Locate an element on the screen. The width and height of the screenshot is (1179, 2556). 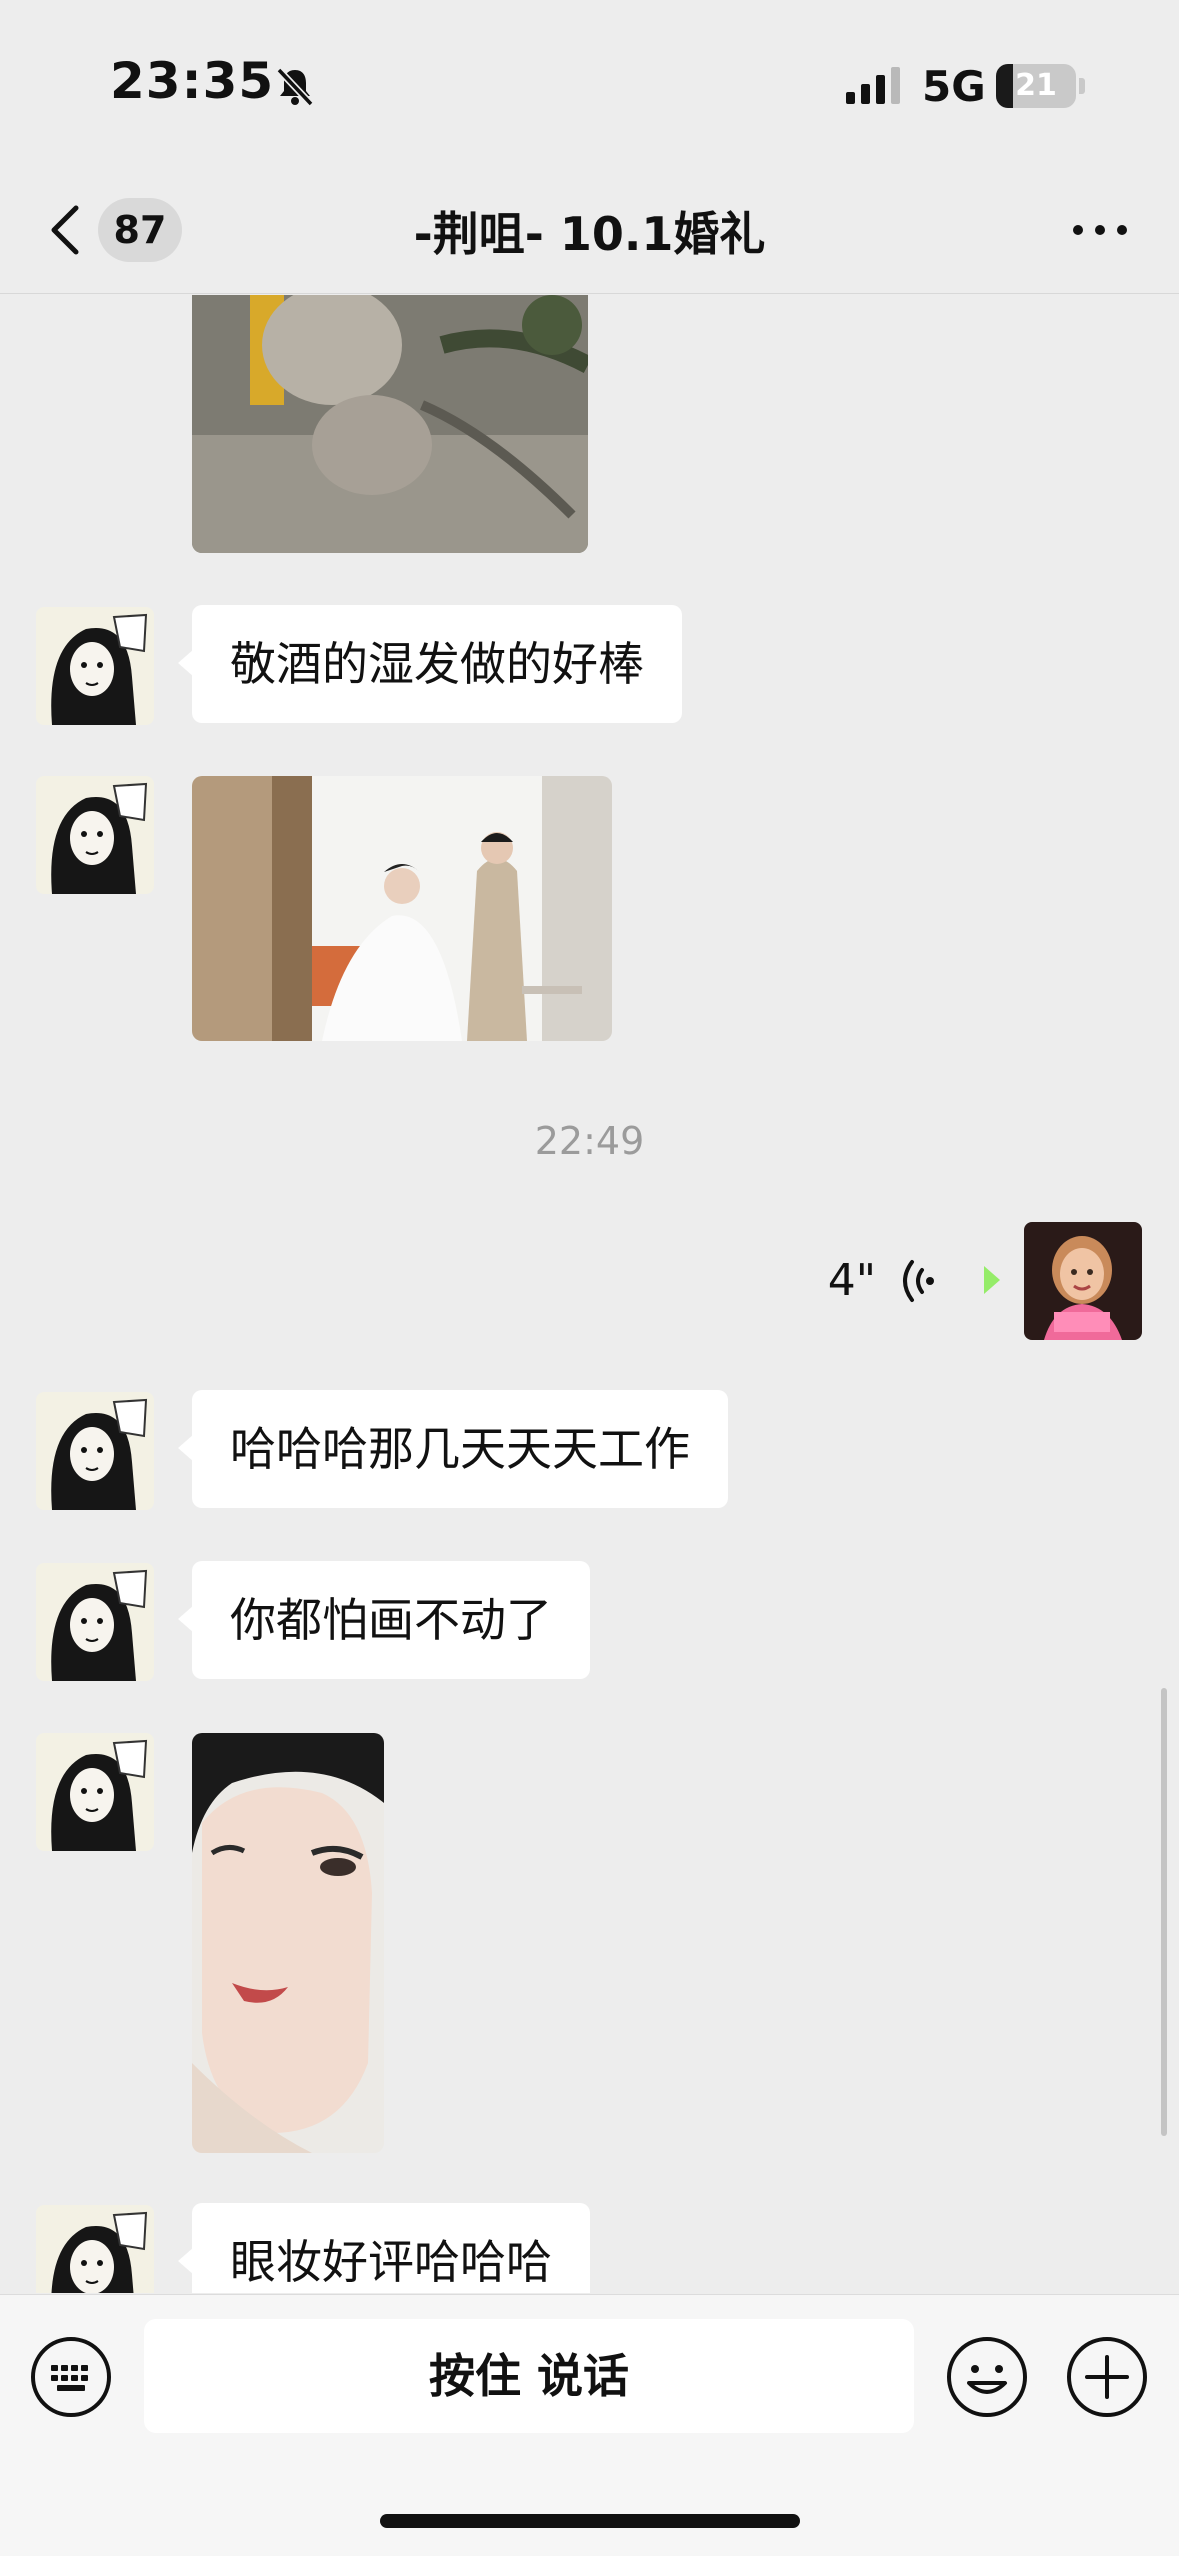
status-bar: 23:35 5G 21 is located at coordinates (589, 85).